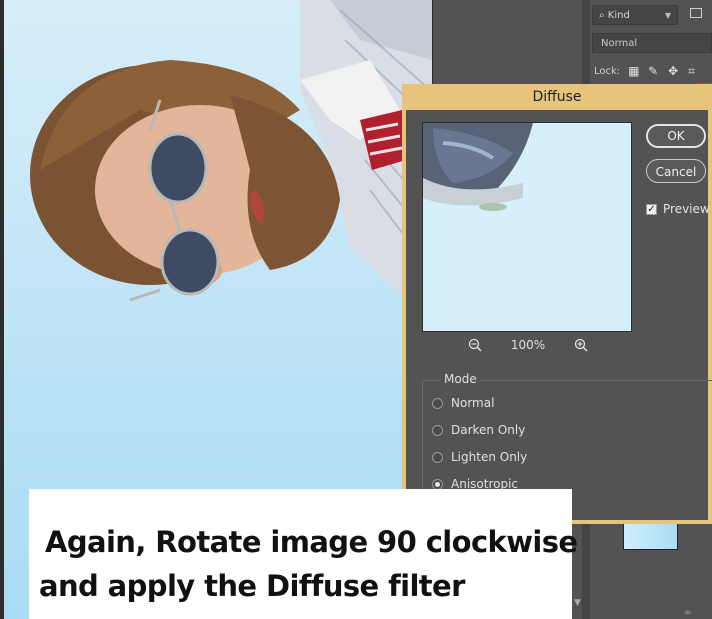 The image size is (712, 619). What do you see at coordinates (654, 71) in the screenshot?
I see `brush-icon: ✎` at bounding box center [654, 71].